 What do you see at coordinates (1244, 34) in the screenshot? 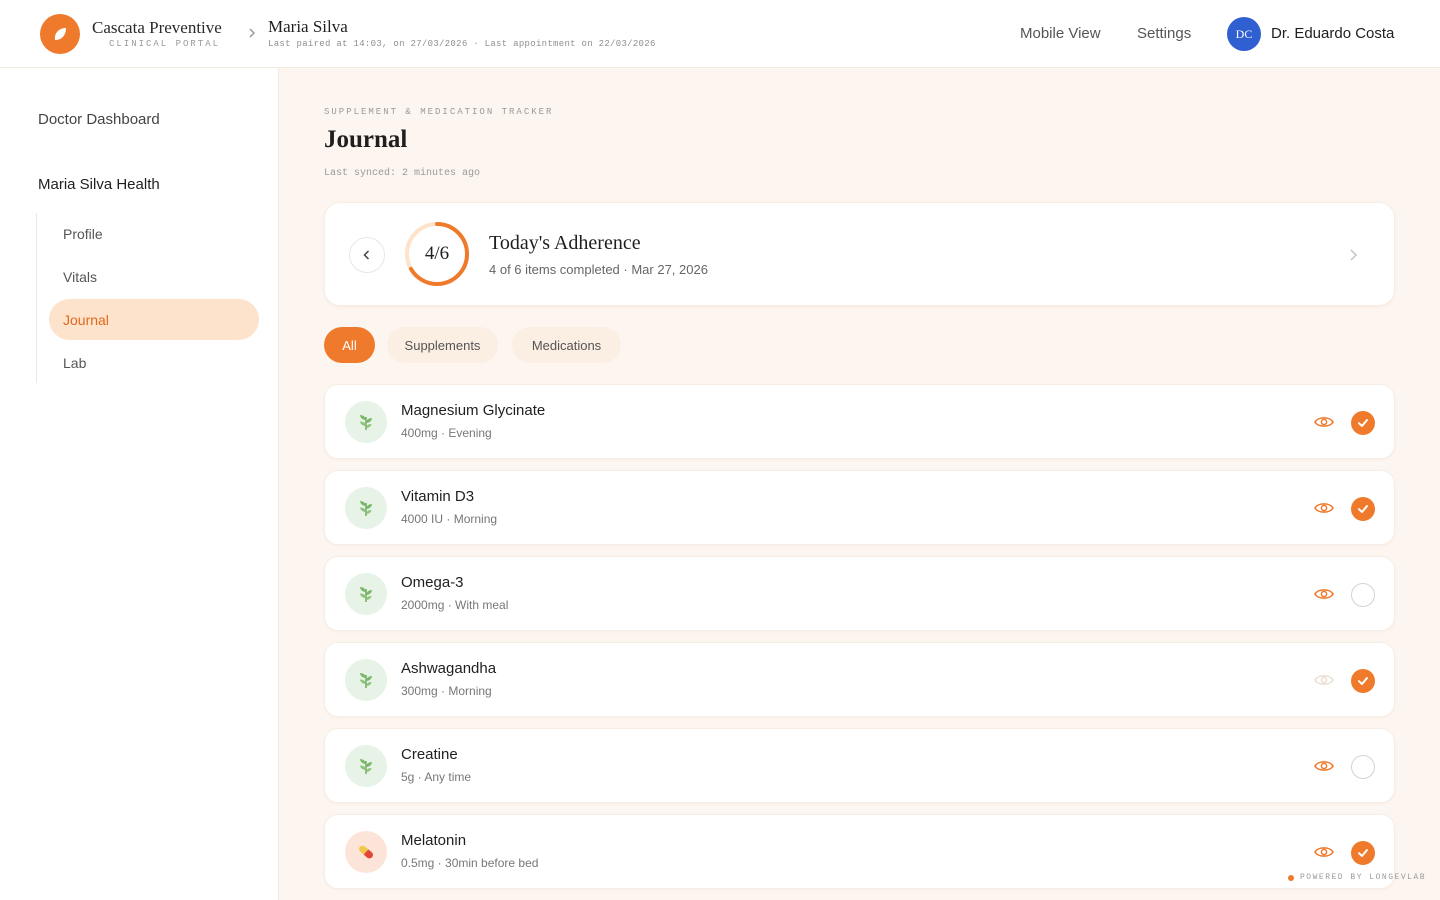
I see `avatar: DC` at bounding box center [1244, 34].